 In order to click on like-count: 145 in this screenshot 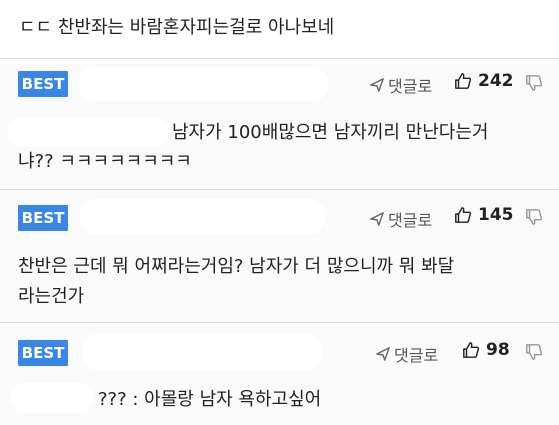, I will do `click(496, 215)`.